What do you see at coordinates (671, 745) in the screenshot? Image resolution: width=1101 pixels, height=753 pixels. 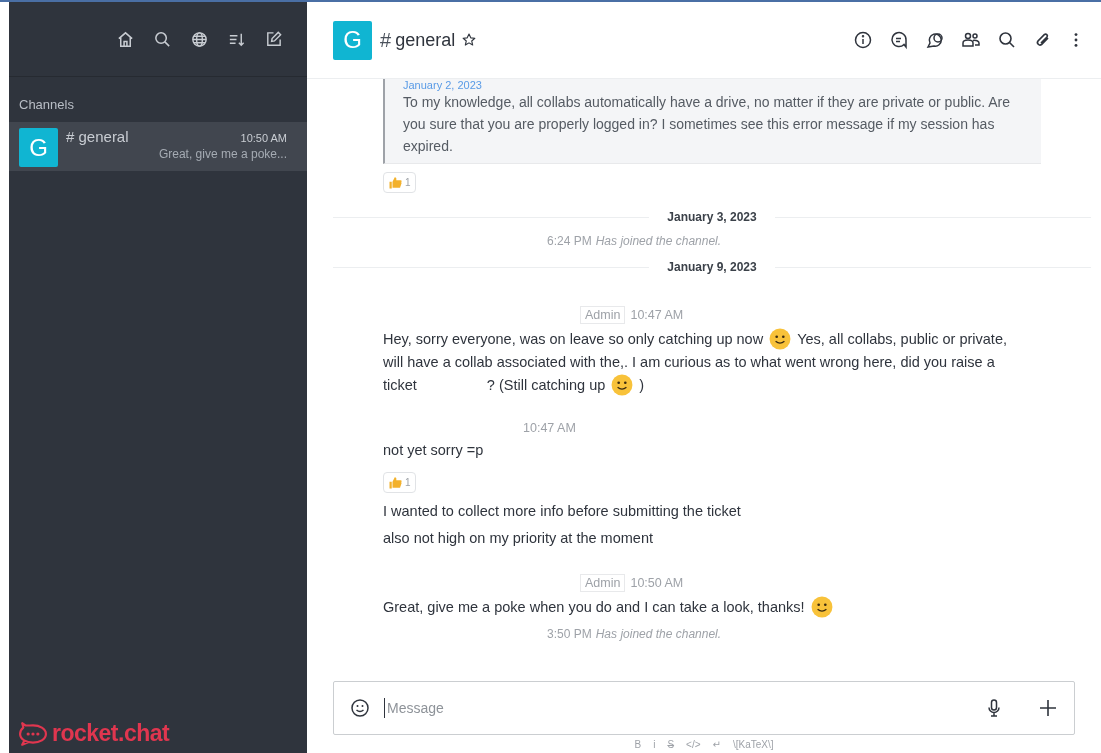 I see `format-button: S` at bounding box center [671, 745].